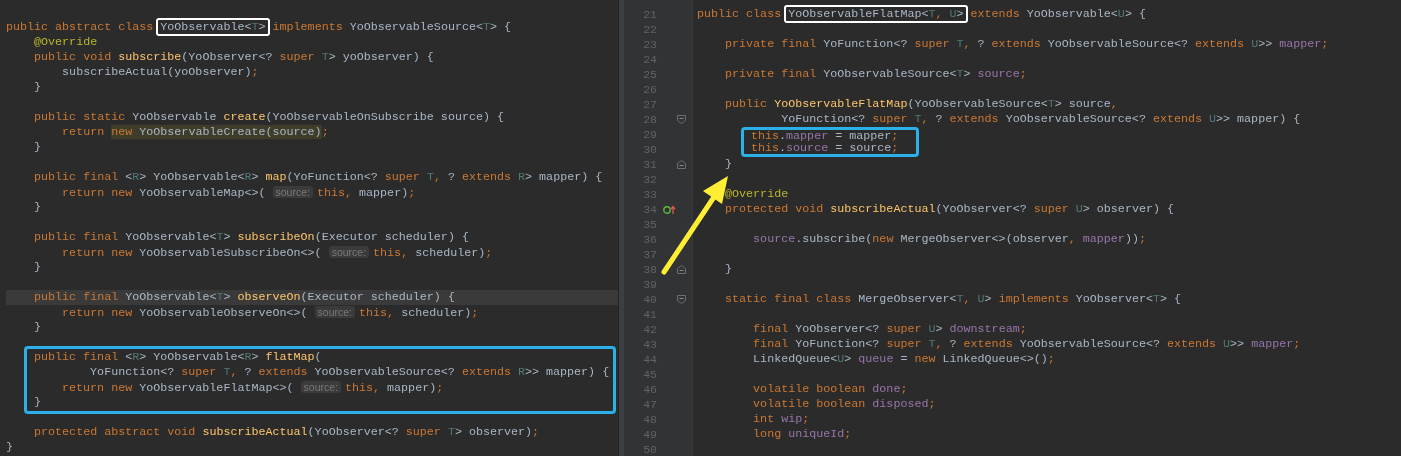 The image size is (1401, 456). I want to click on code-line: this.source = source;, so click(825, 148).